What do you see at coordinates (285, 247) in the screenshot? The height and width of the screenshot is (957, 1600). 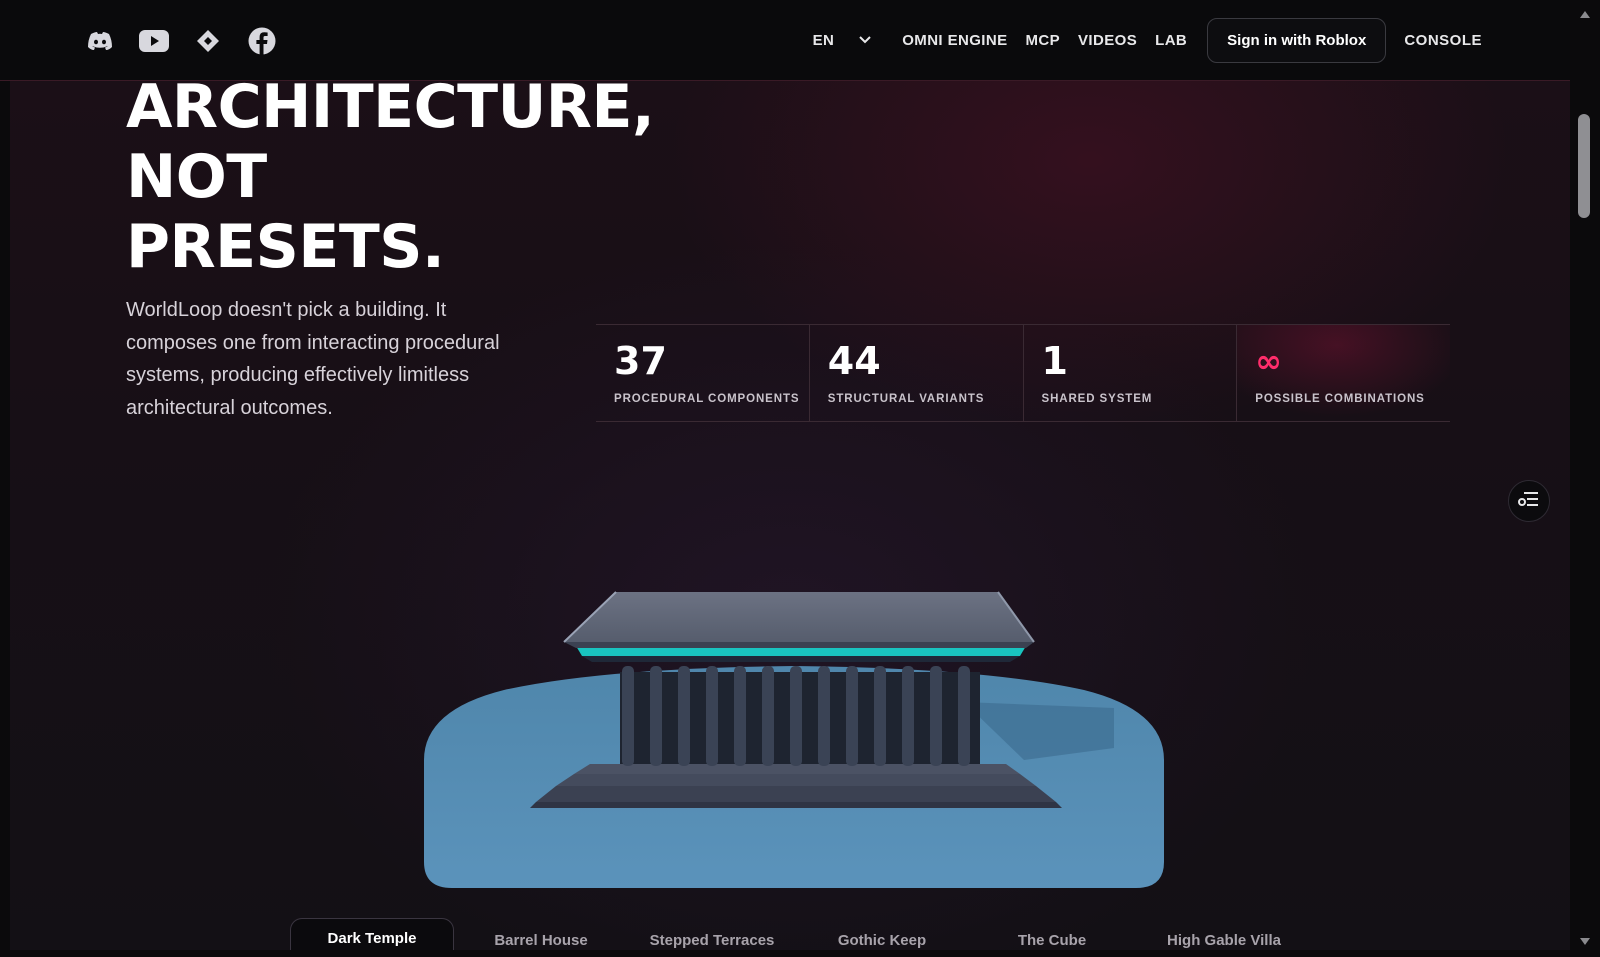 I see `headline-line-3: PRESETS.` at bounding box center [285, 247].